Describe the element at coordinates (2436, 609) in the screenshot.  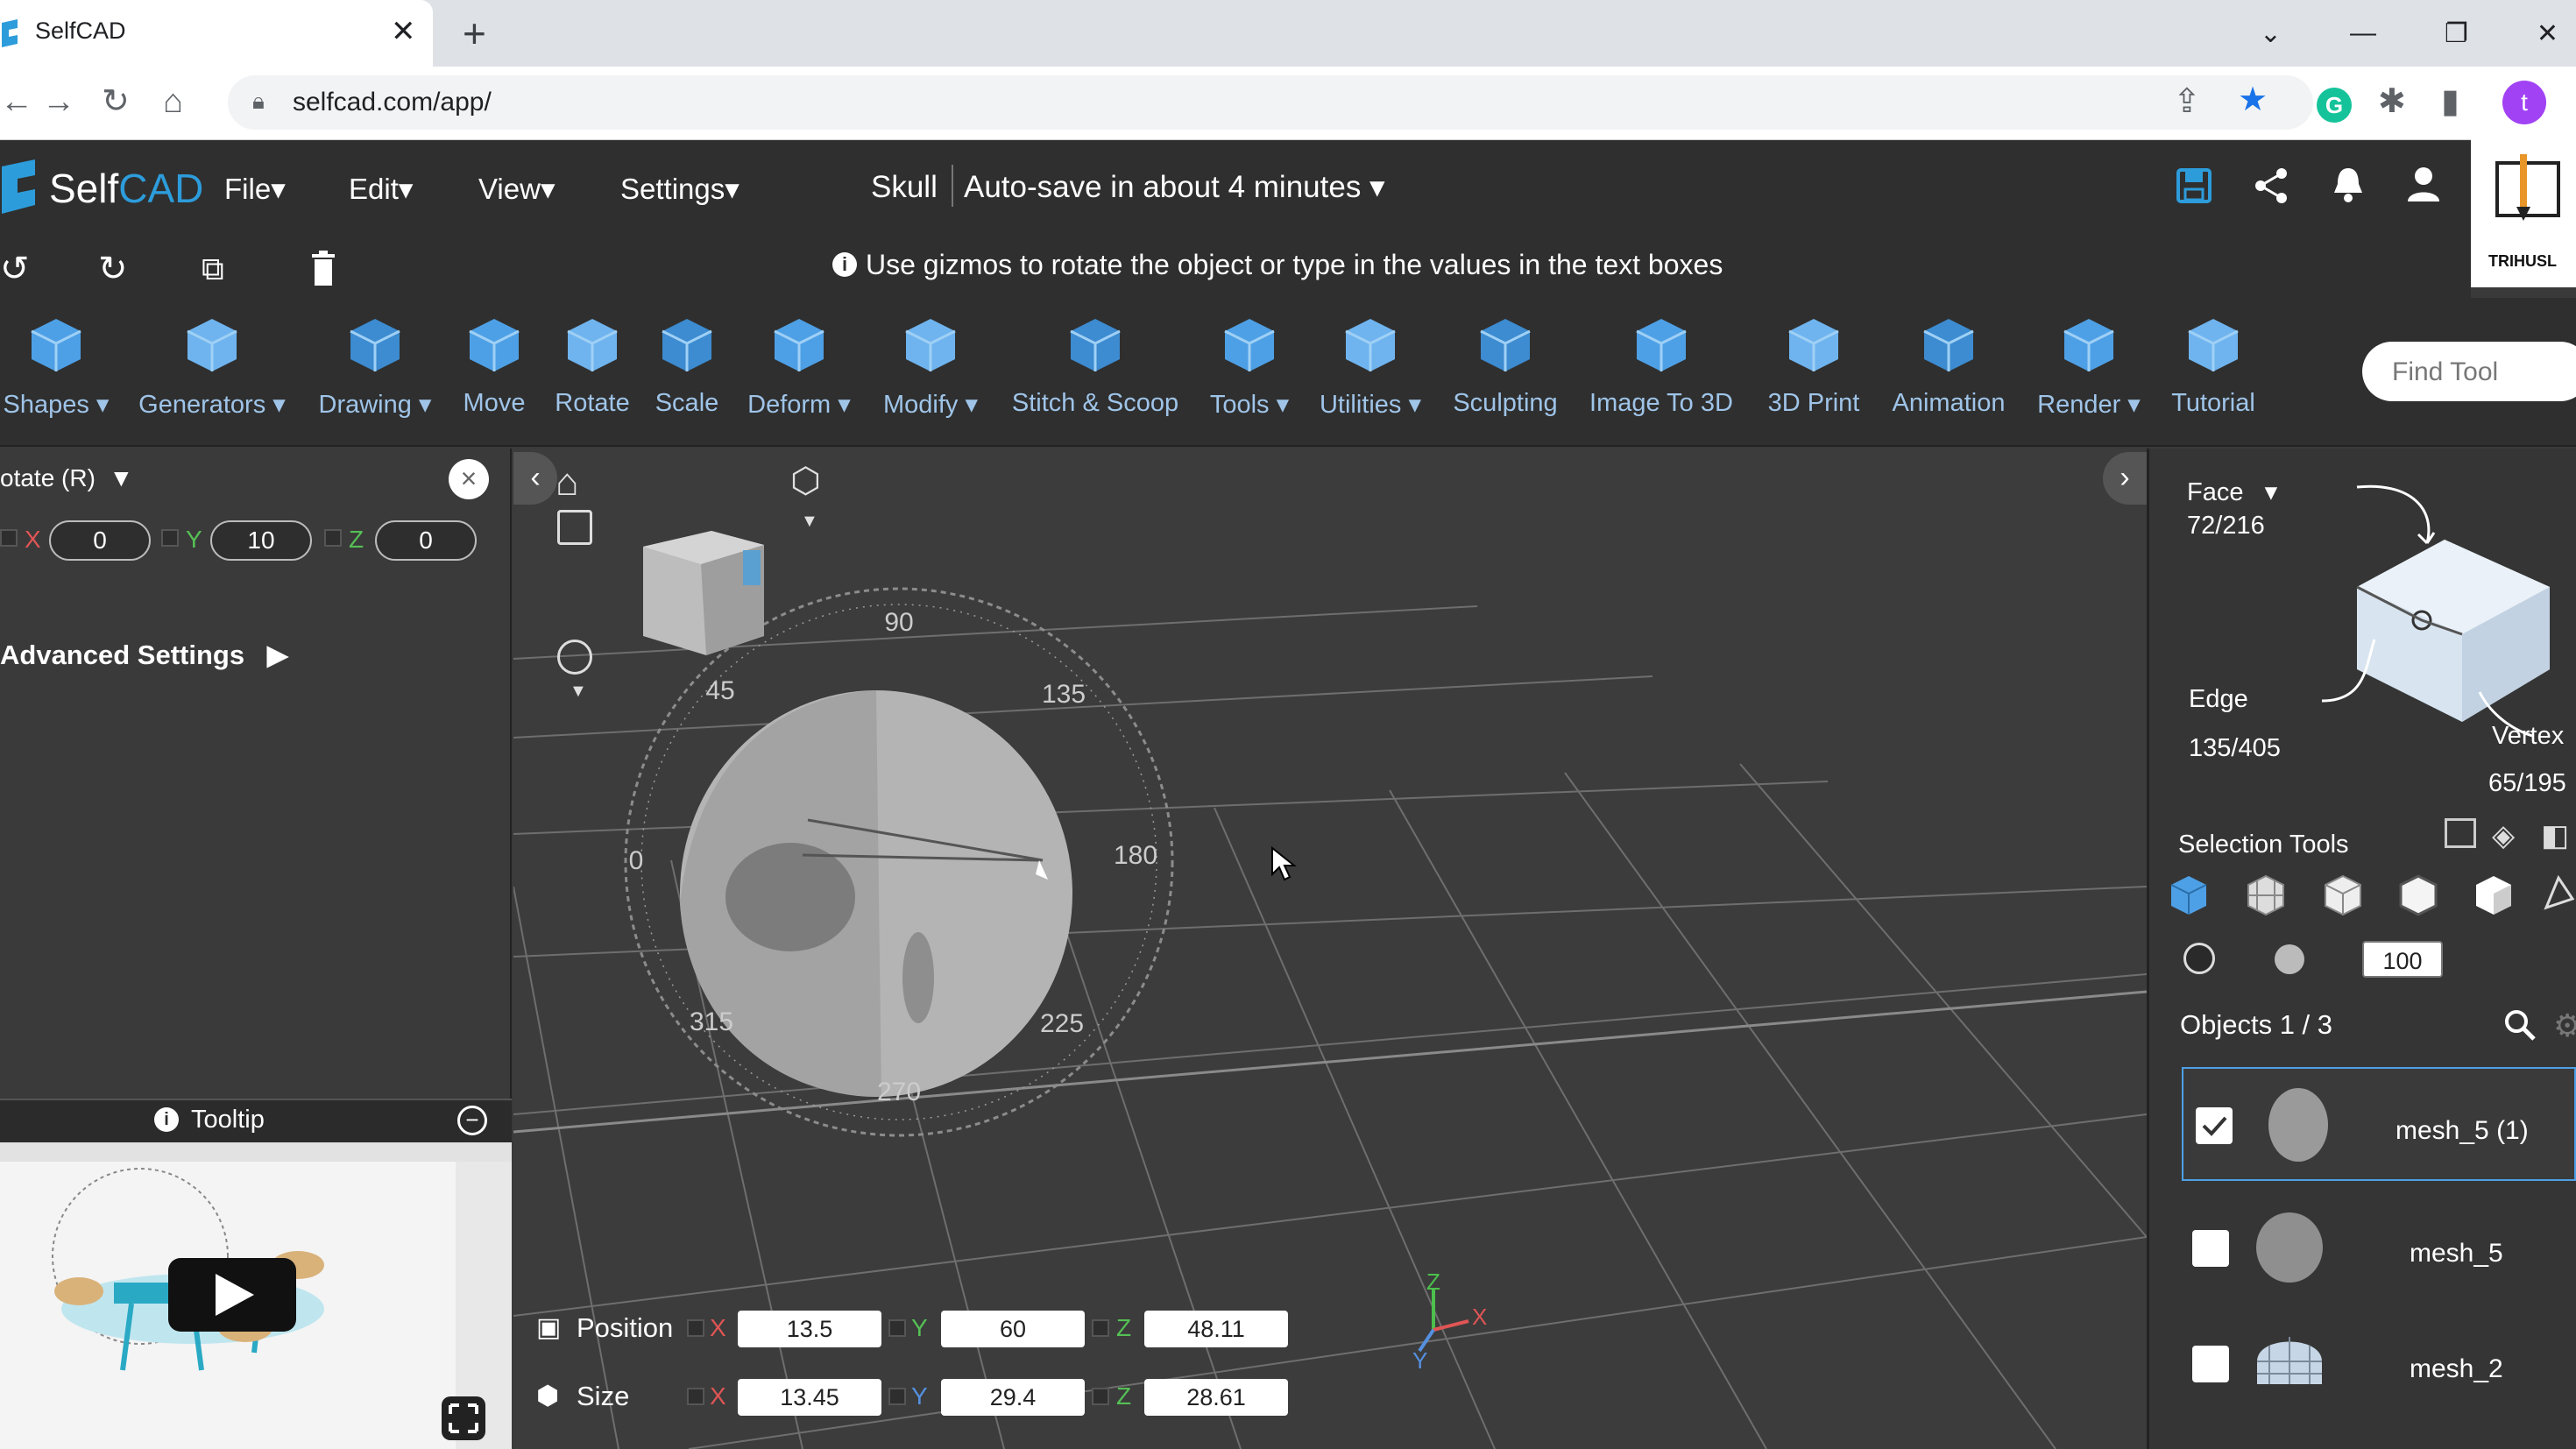
I see `selection-mode-cube` at that location.